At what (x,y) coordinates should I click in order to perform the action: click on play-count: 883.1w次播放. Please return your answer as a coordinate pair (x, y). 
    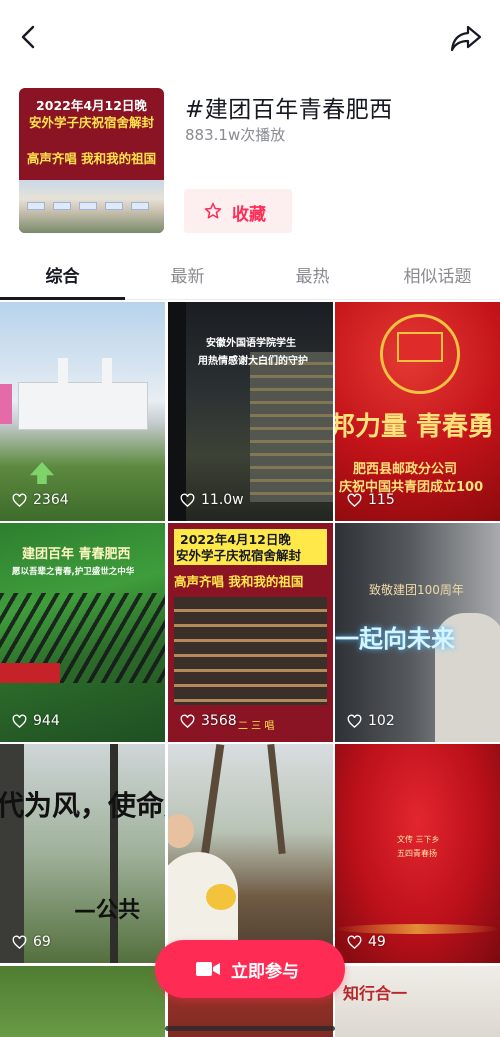
    Looking at the image, I should click on (235, 135).